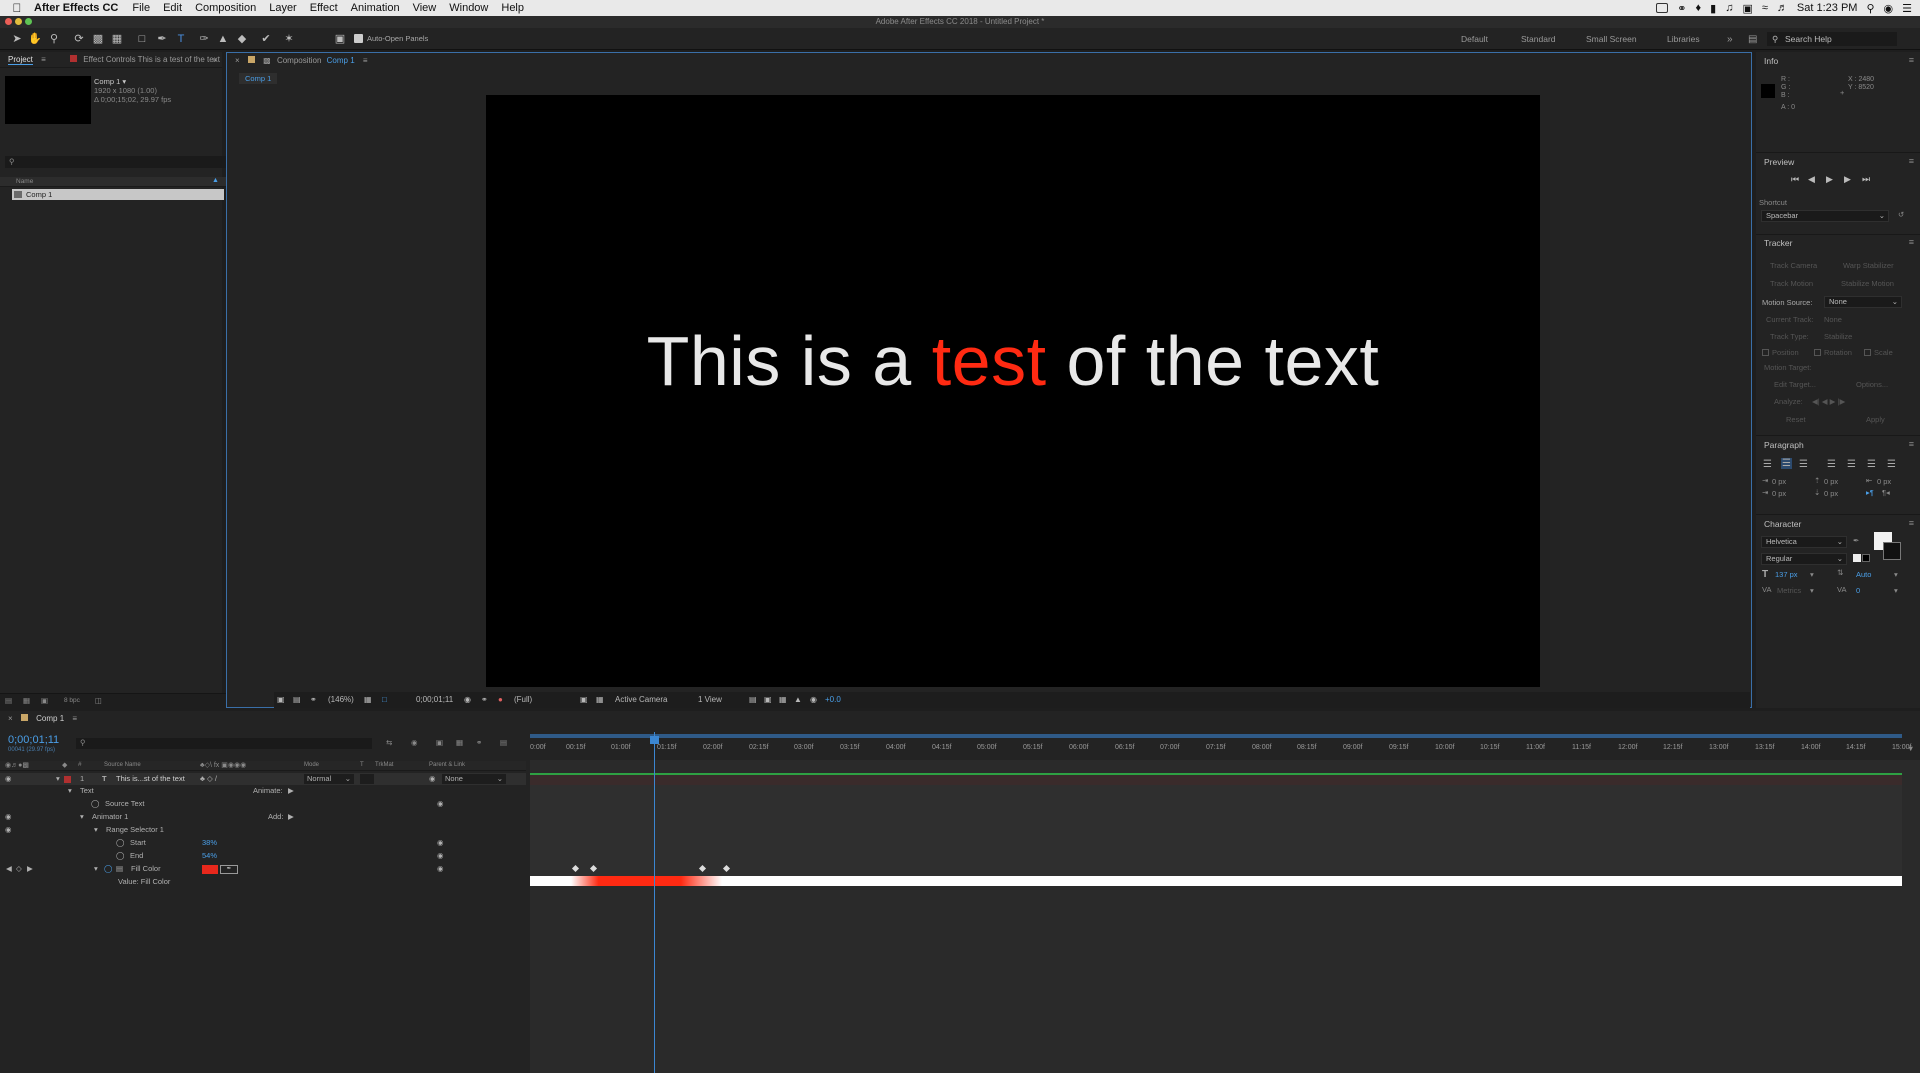 The image size is (1920, 1073). I want to click on next-frame-icon: ▶, so click(1847, 179).